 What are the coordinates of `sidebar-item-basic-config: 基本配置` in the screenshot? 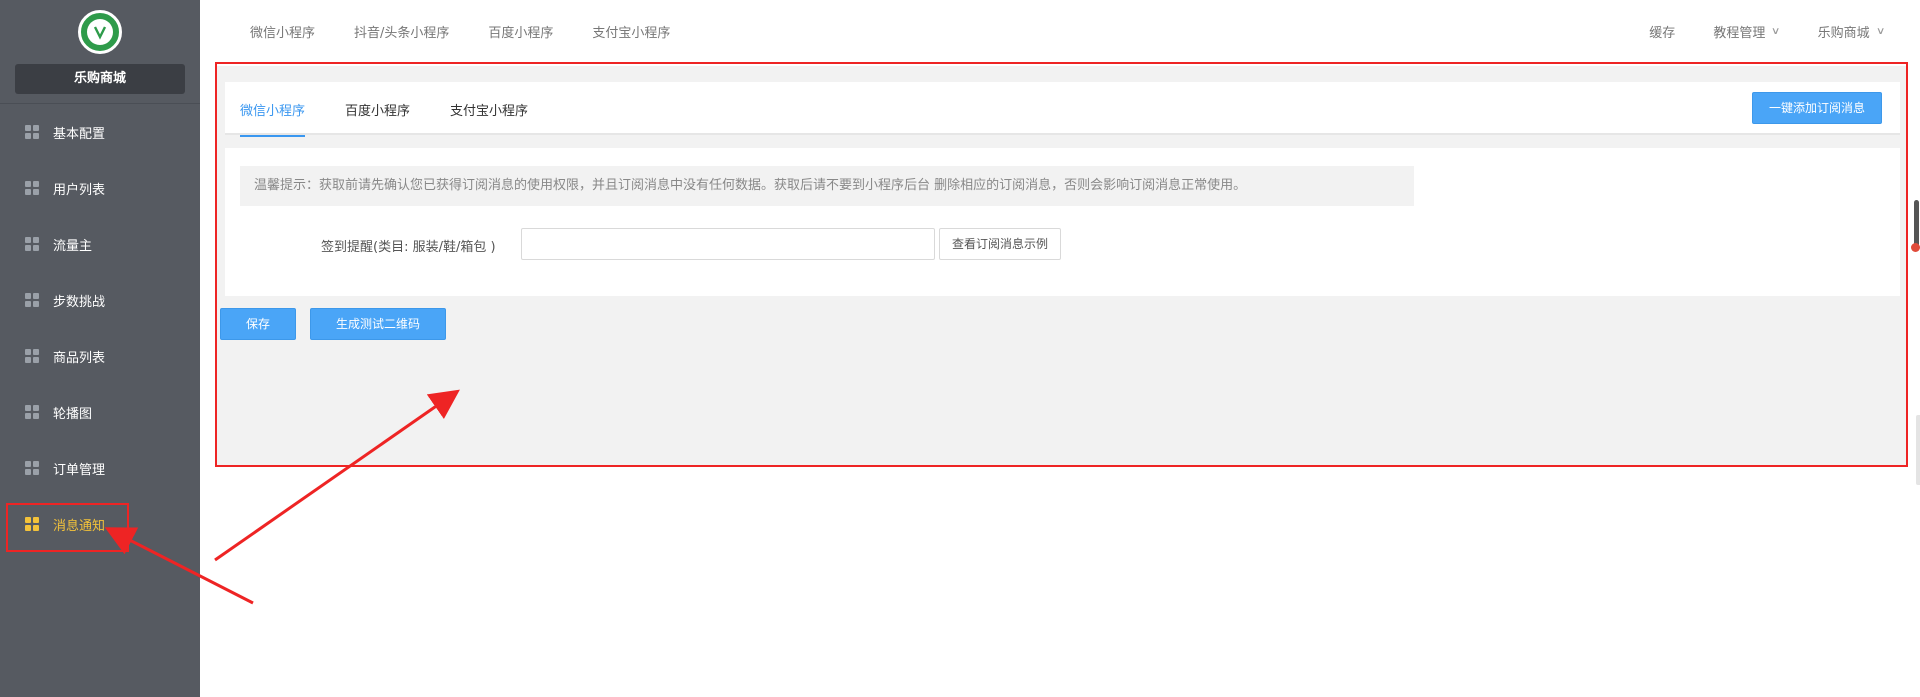 It's located at (100, 132).